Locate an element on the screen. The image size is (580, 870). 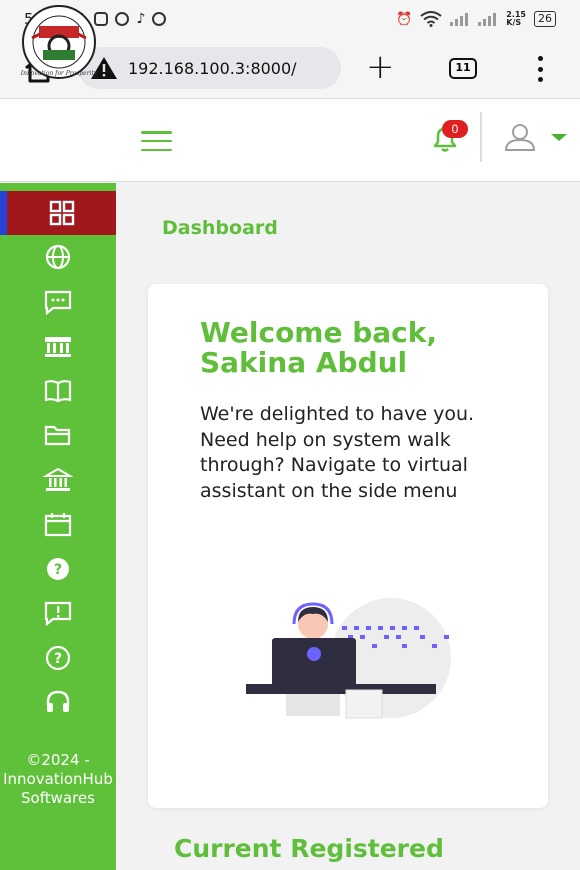
notification-count-badge: 0 is located at coordinates (455, 129).